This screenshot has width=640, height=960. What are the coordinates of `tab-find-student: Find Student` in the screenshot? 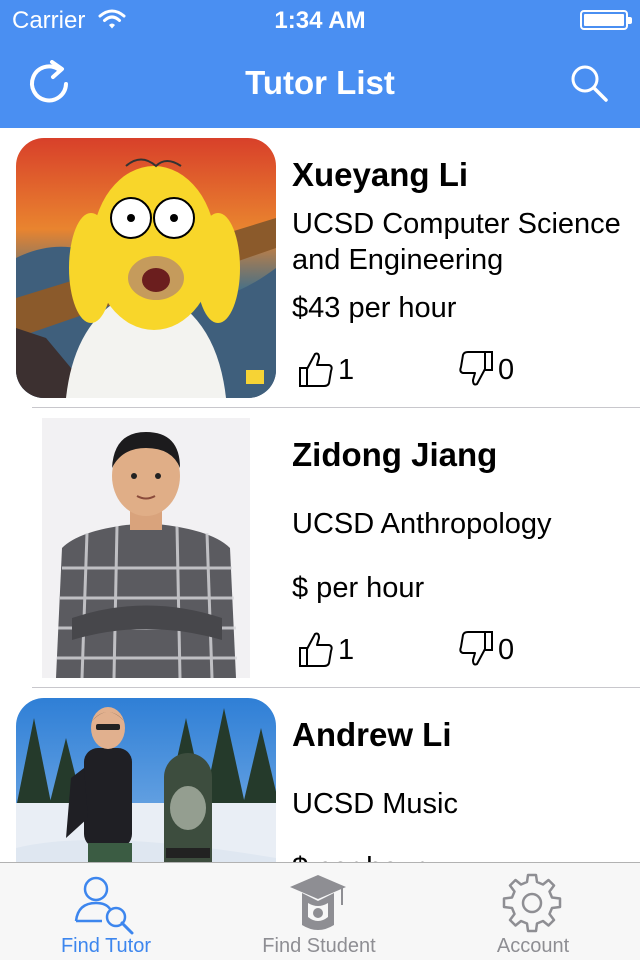 It's located at (319, 911).